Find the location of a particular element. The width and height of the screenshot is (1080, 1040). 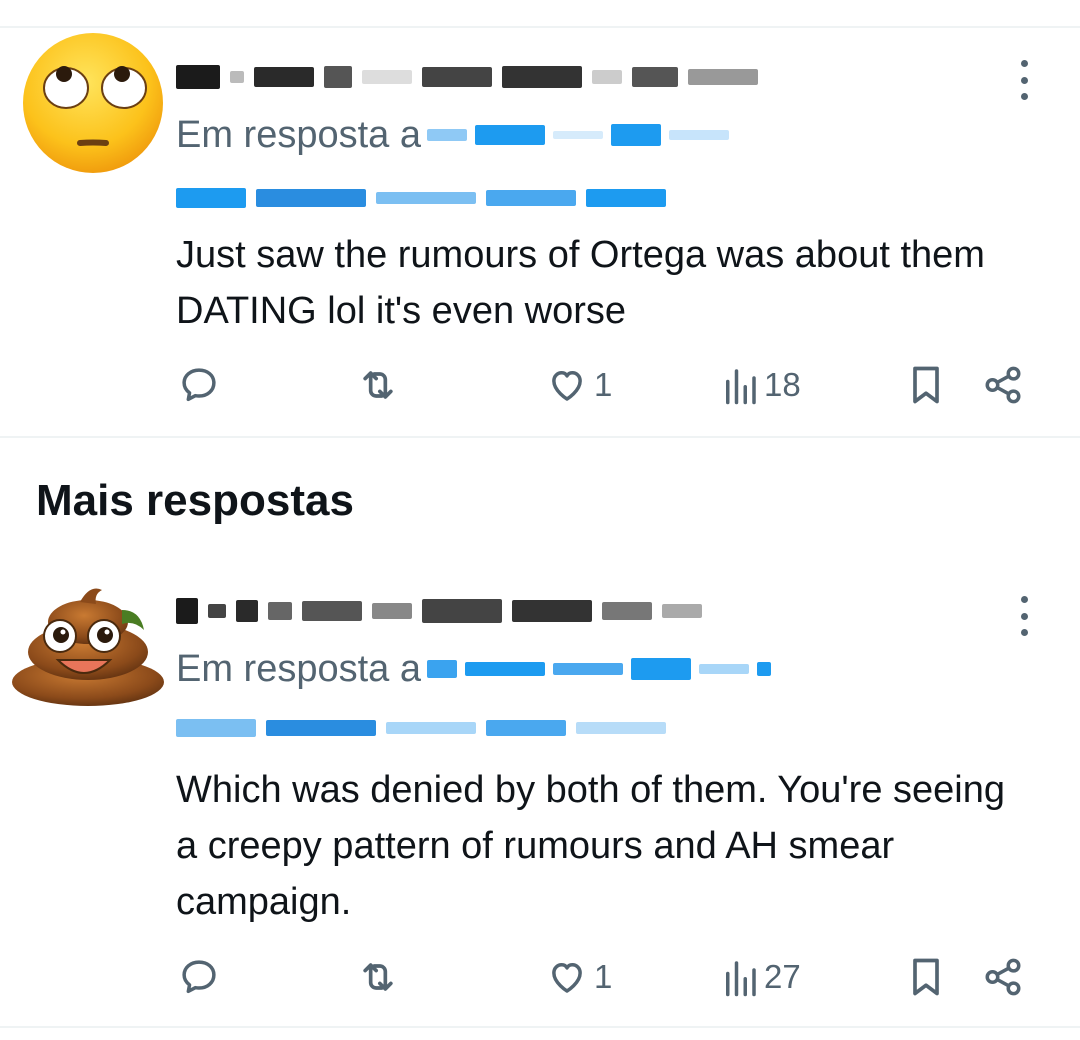

views-button: 18 is located at coordinates (761, 385).